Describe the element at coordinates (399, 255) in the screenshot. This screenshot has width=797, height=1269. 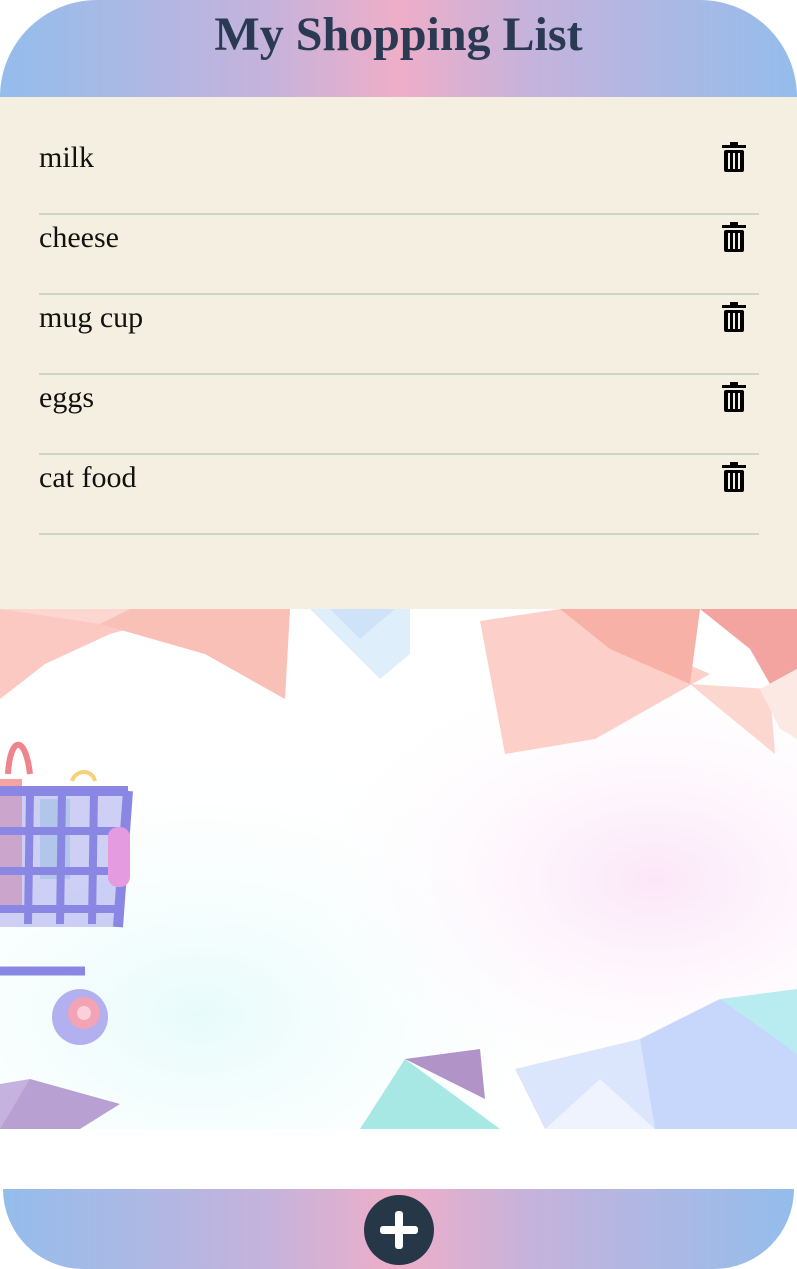
I see `list-item: cheese` at that location.